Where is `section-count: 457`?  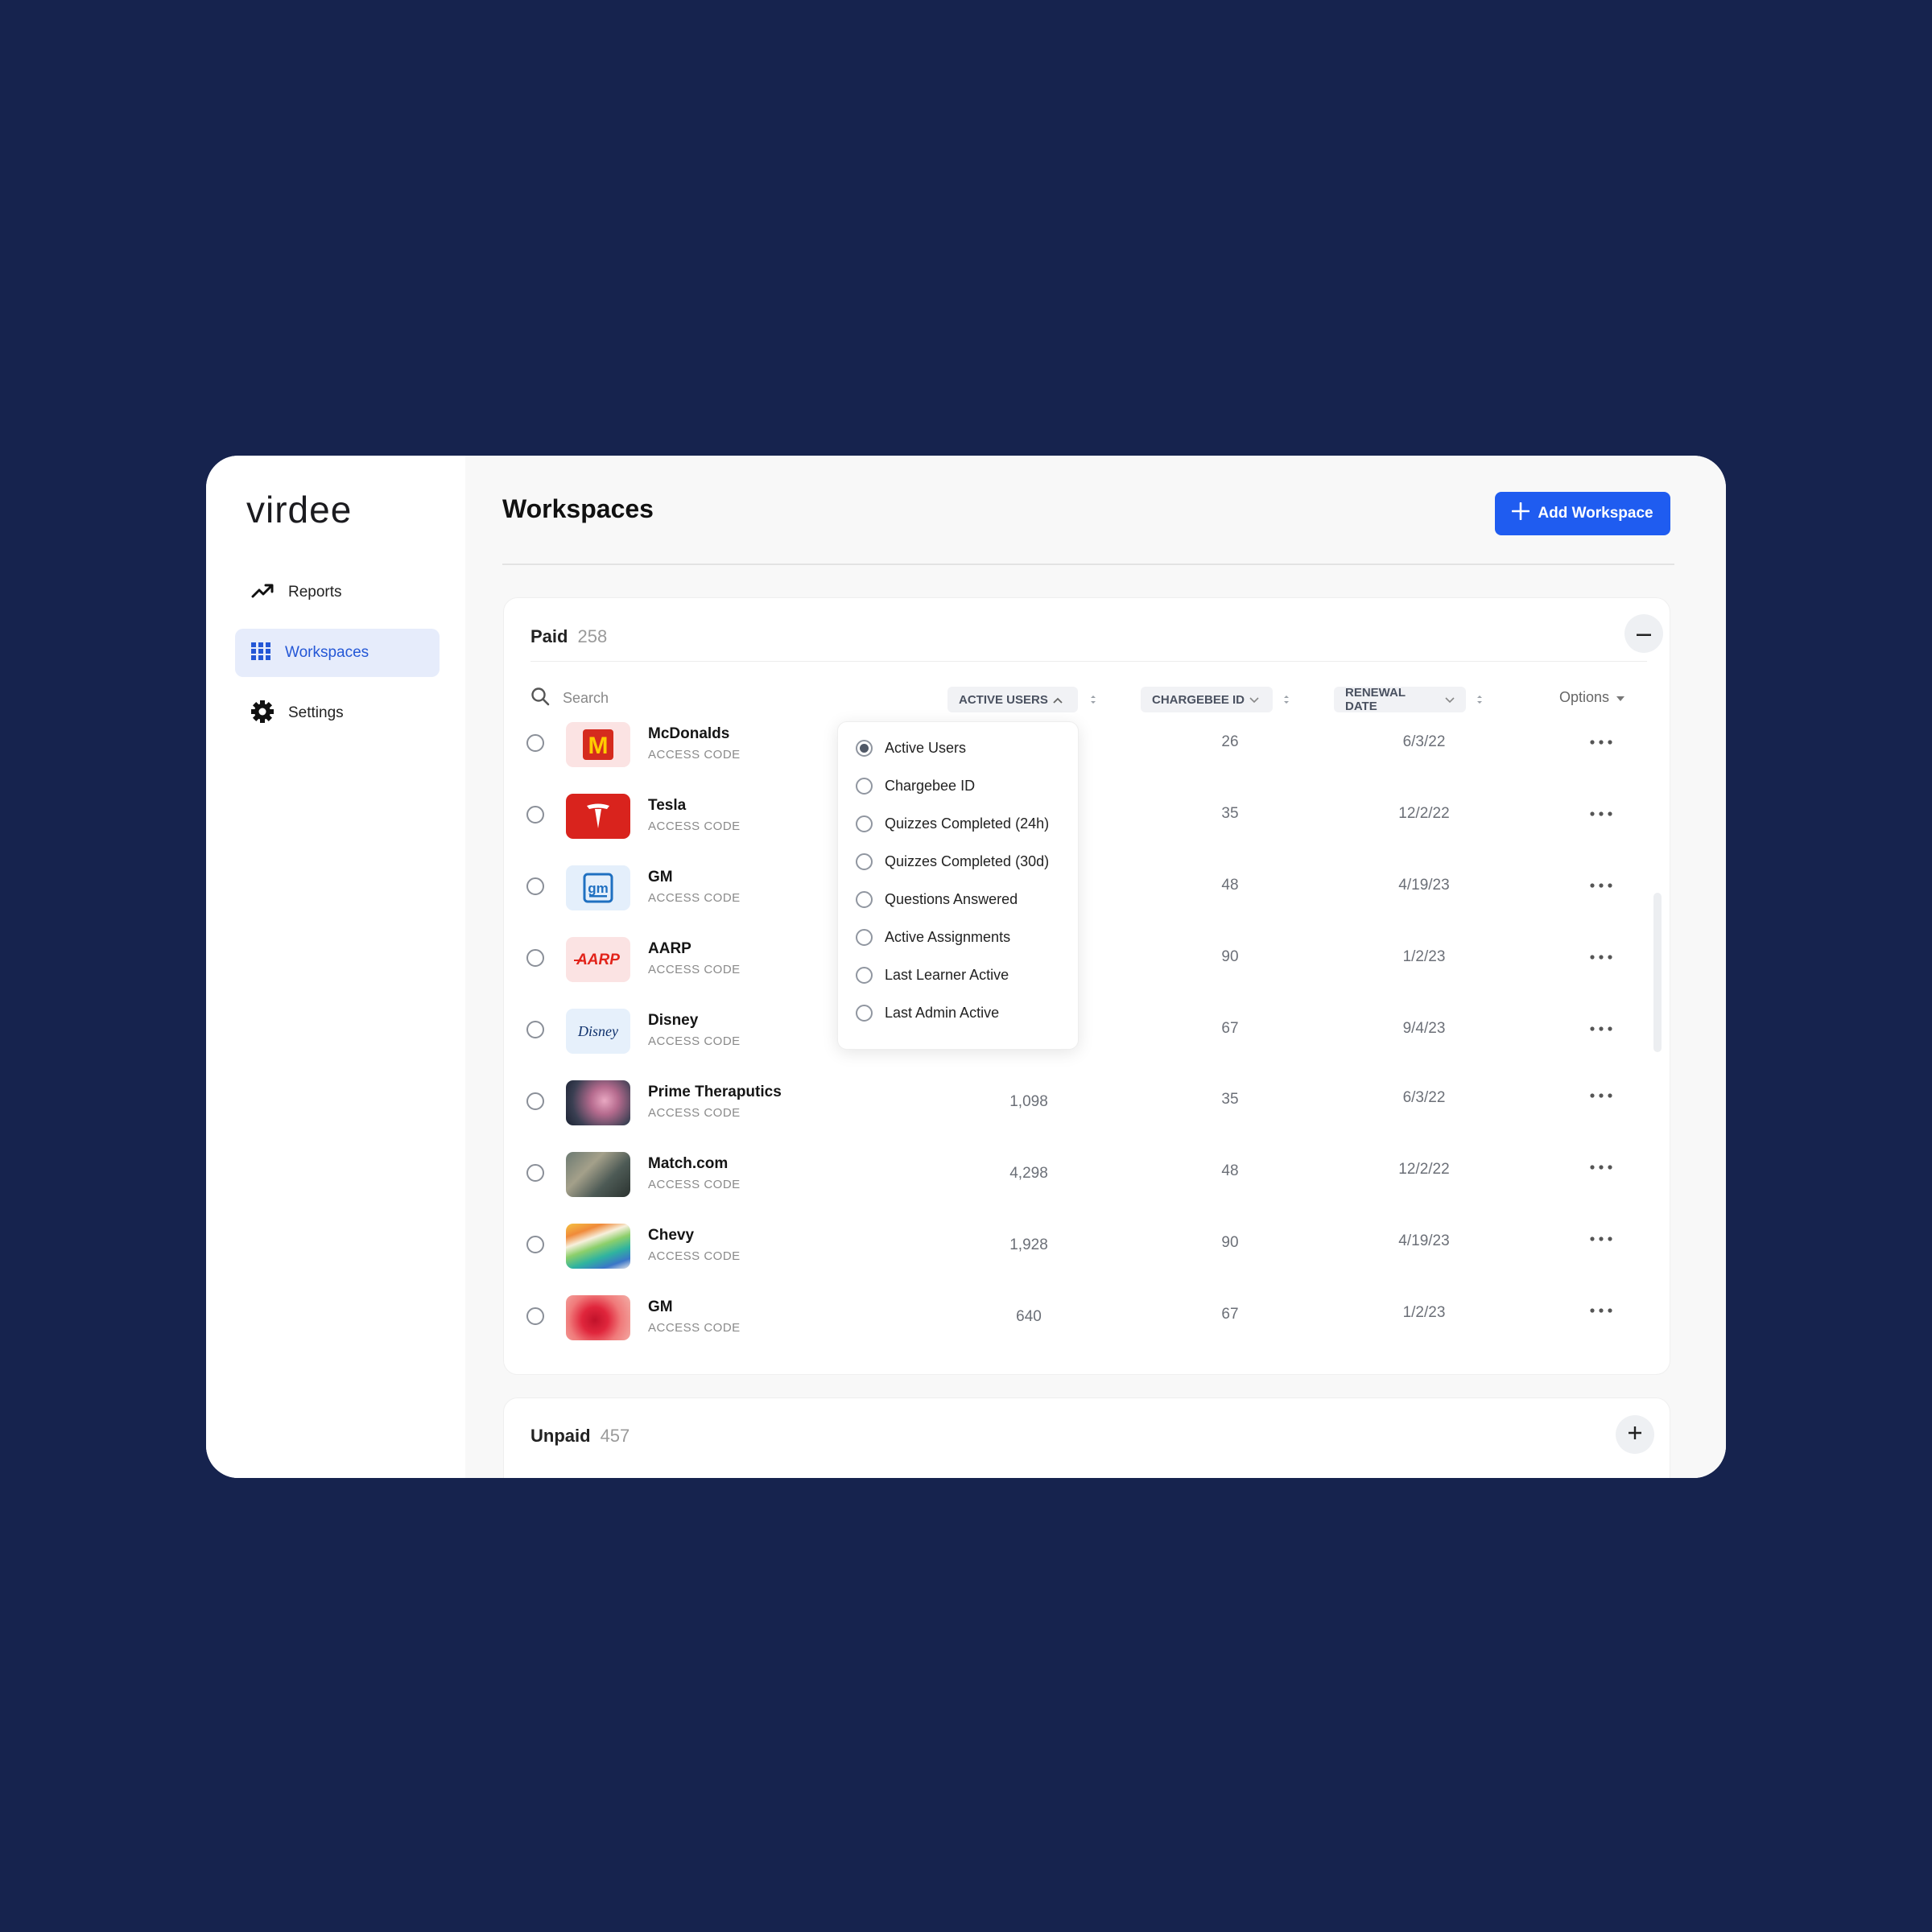
section-count: 457 is located at coordinates (615, 1436).